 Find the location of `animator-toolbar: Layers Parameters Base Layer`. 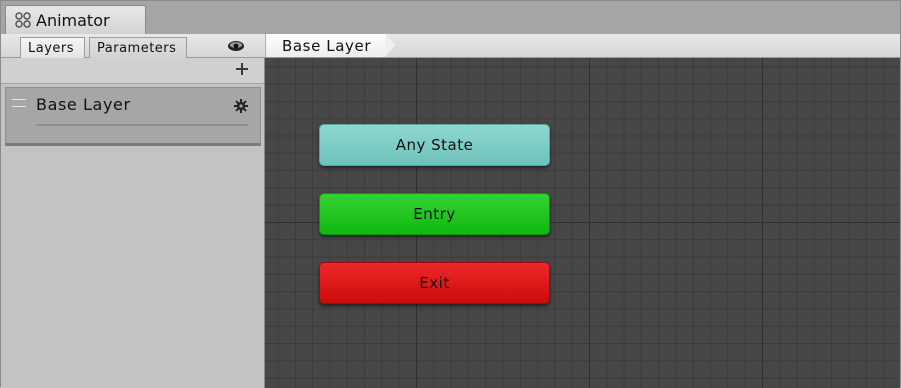

animator-toolbar: Layers Parameters Base Layer is located at coordinates (450, 45).